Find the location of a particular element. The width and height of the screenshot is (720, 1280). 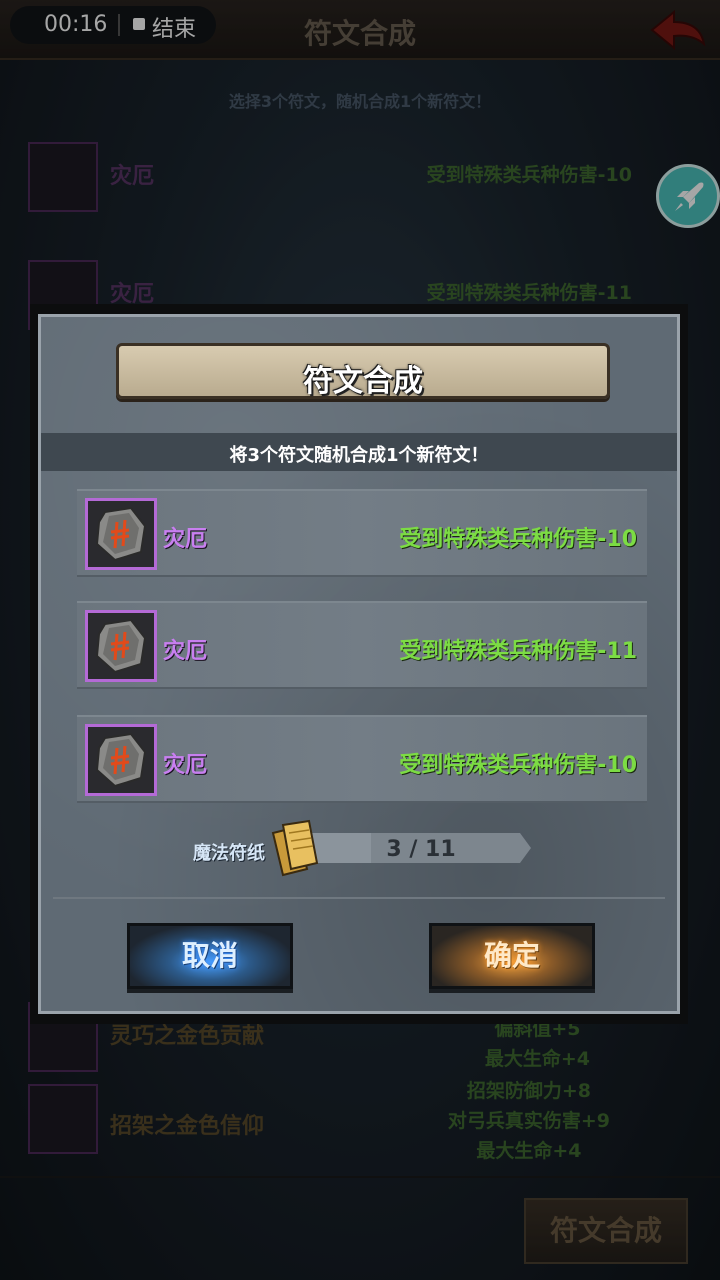

dialog-subtitle-band: 将3个符文随机合成1个新符文！ is located at coordinates (359, 452).